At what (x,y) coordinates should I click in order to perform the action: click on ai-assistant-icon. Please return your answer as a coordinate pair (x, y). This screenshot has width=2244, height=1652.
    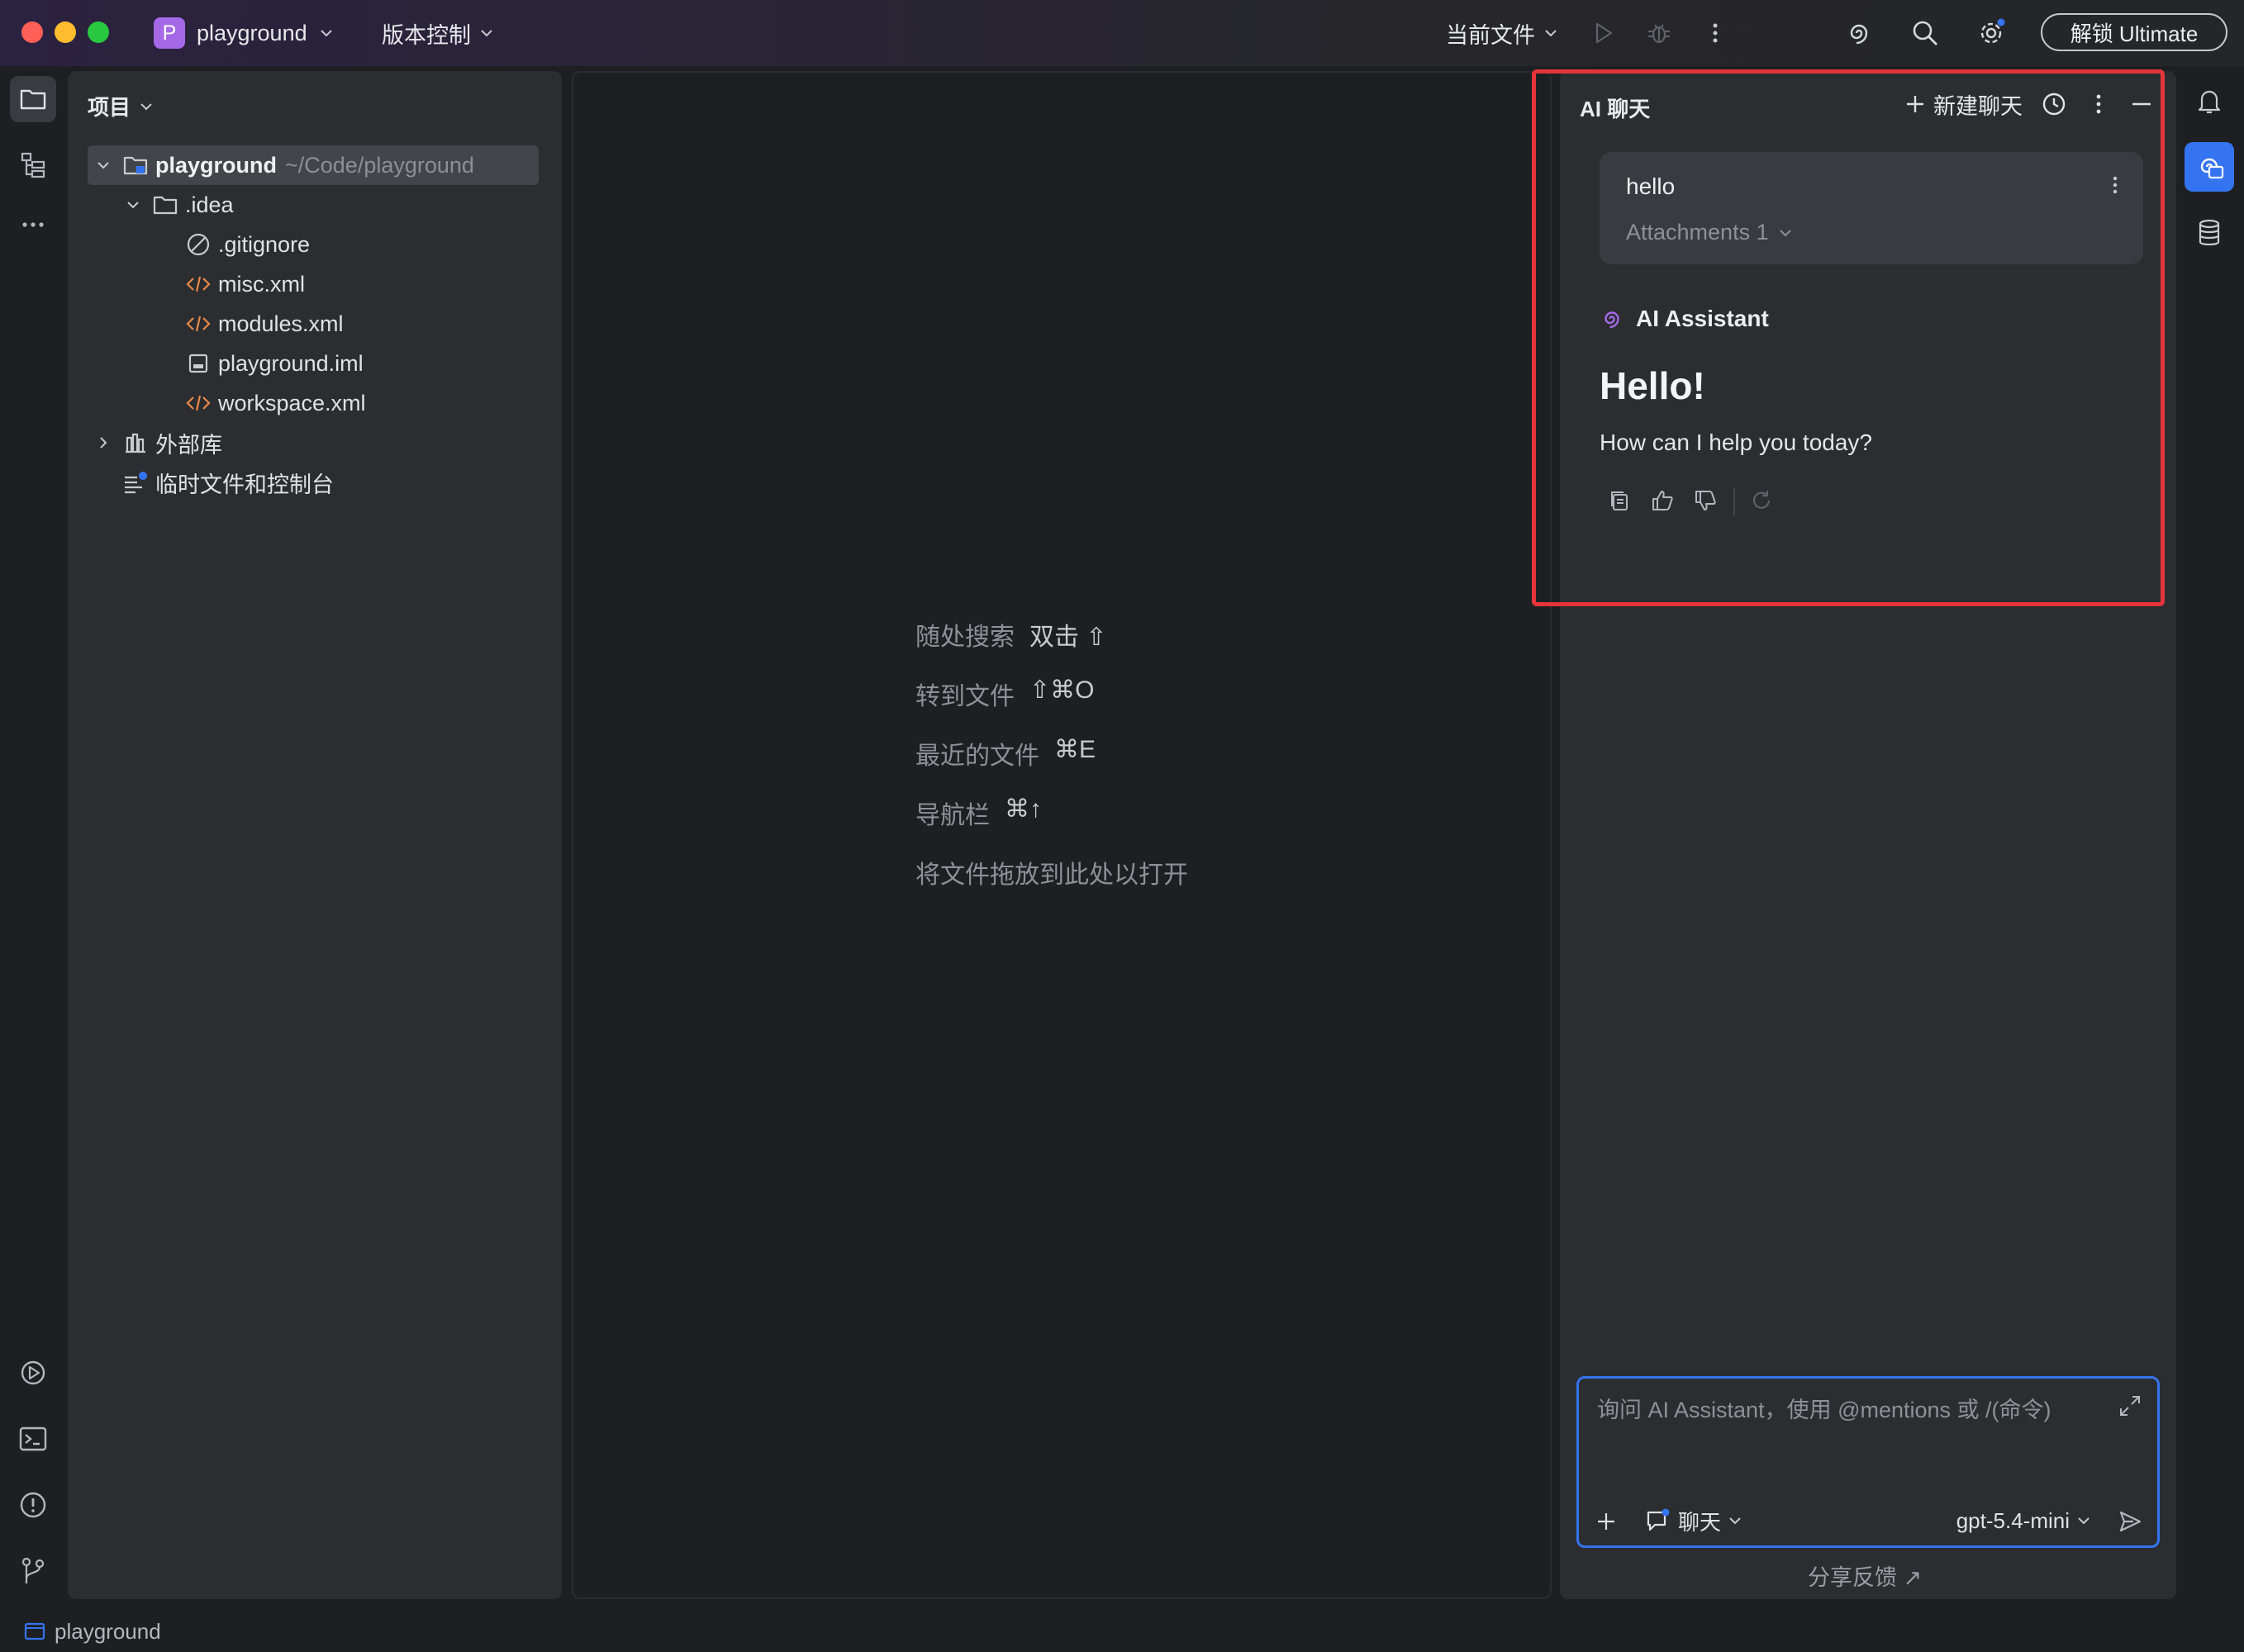
    Looking at the image, I should click on (1612, 318).